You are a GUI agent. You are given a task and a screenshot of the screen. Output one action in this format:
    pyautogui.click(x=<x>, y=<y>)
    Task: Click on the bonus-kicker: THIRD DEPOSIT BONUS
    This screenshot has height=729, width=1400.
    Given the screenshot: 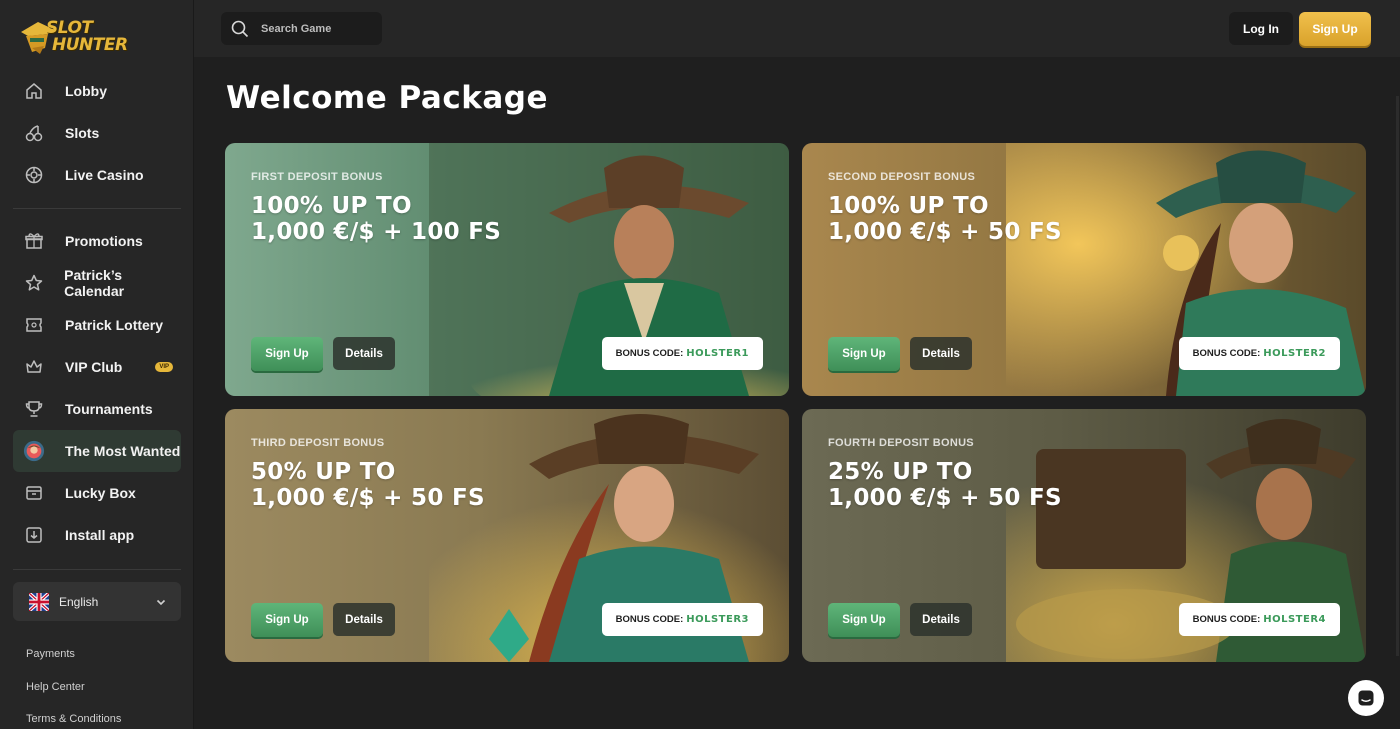 What is the action you would take?
    pyautogui.click(x=318, y=443)
    